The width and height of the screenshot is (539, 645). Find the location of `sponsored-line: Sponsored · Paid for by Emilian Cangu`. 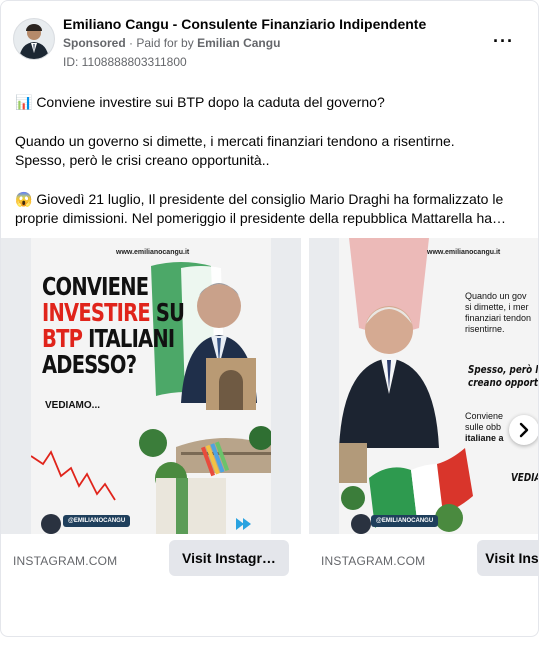

sponsored-line: Sponsored · Paid for by Emilian Cangu is located at coordinates (171, 43).